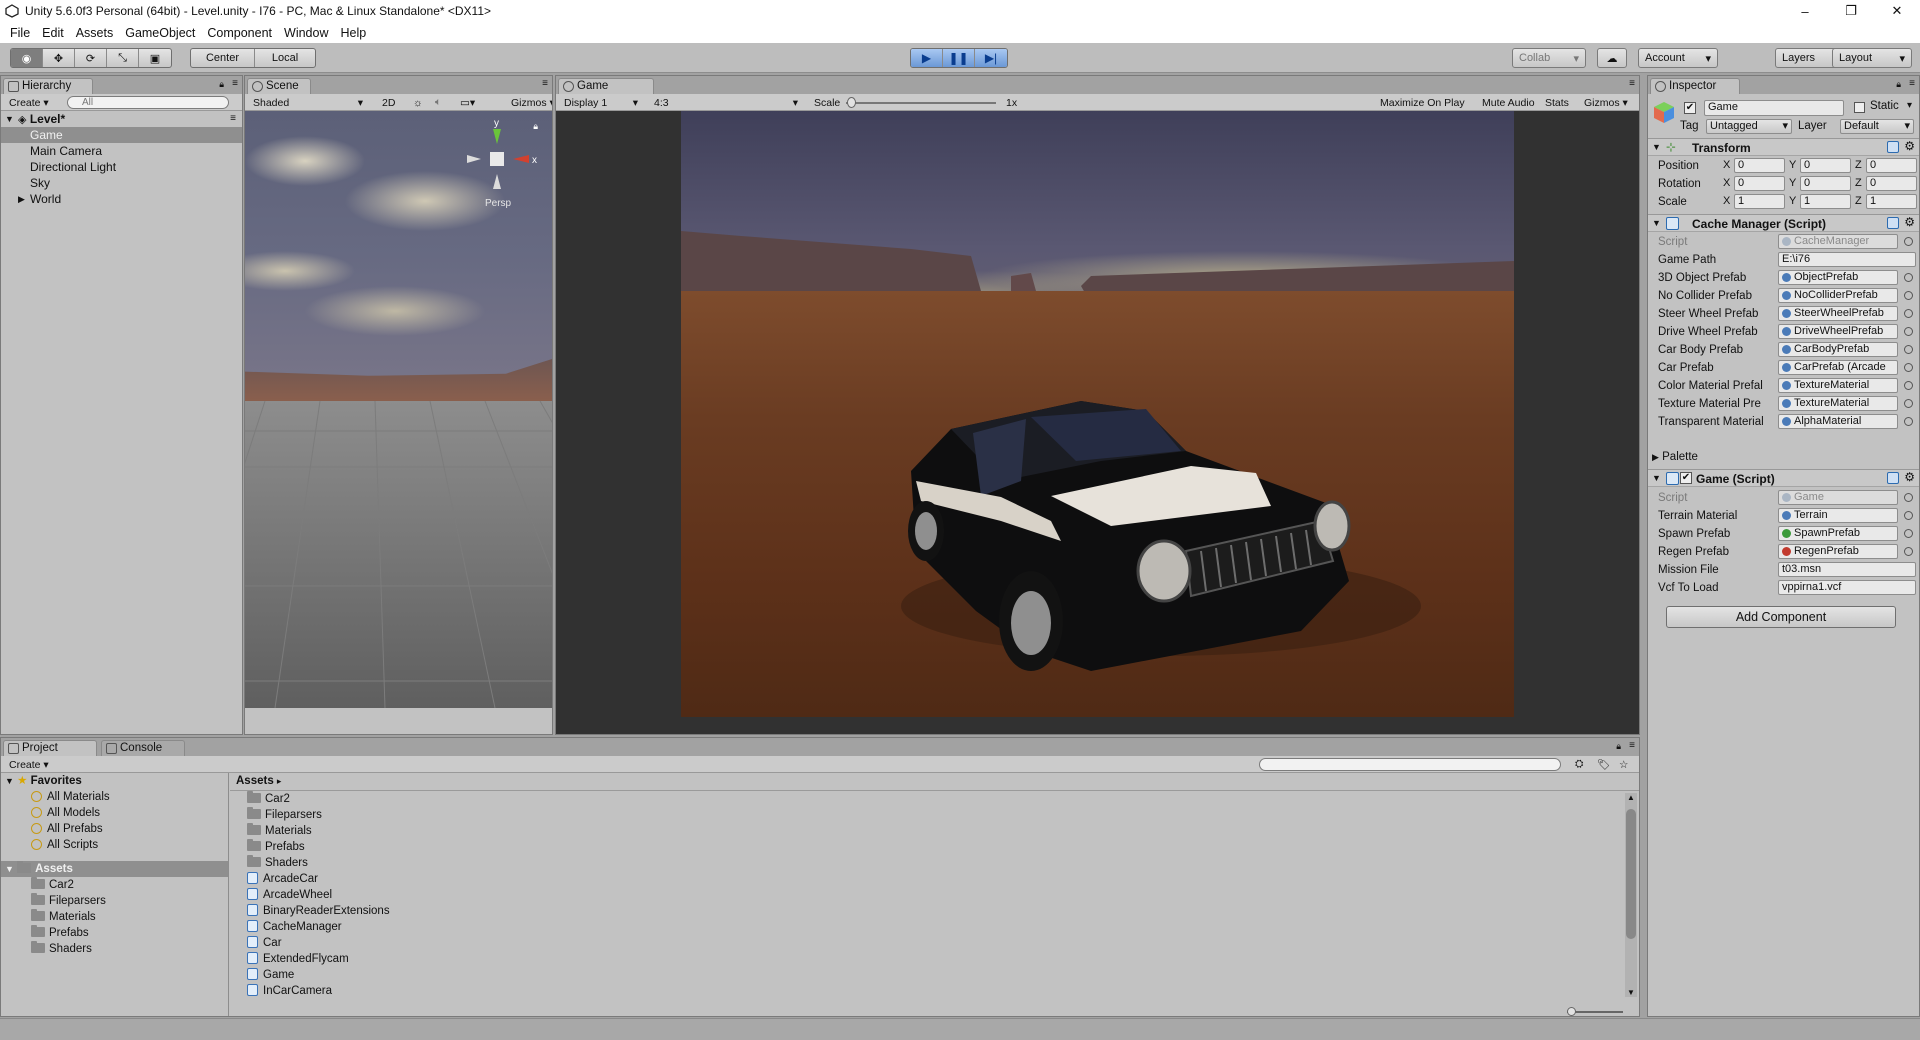 The width and height of the screenshot is (1920, 1040). I want to click on help-icon, so click(1893, 147).